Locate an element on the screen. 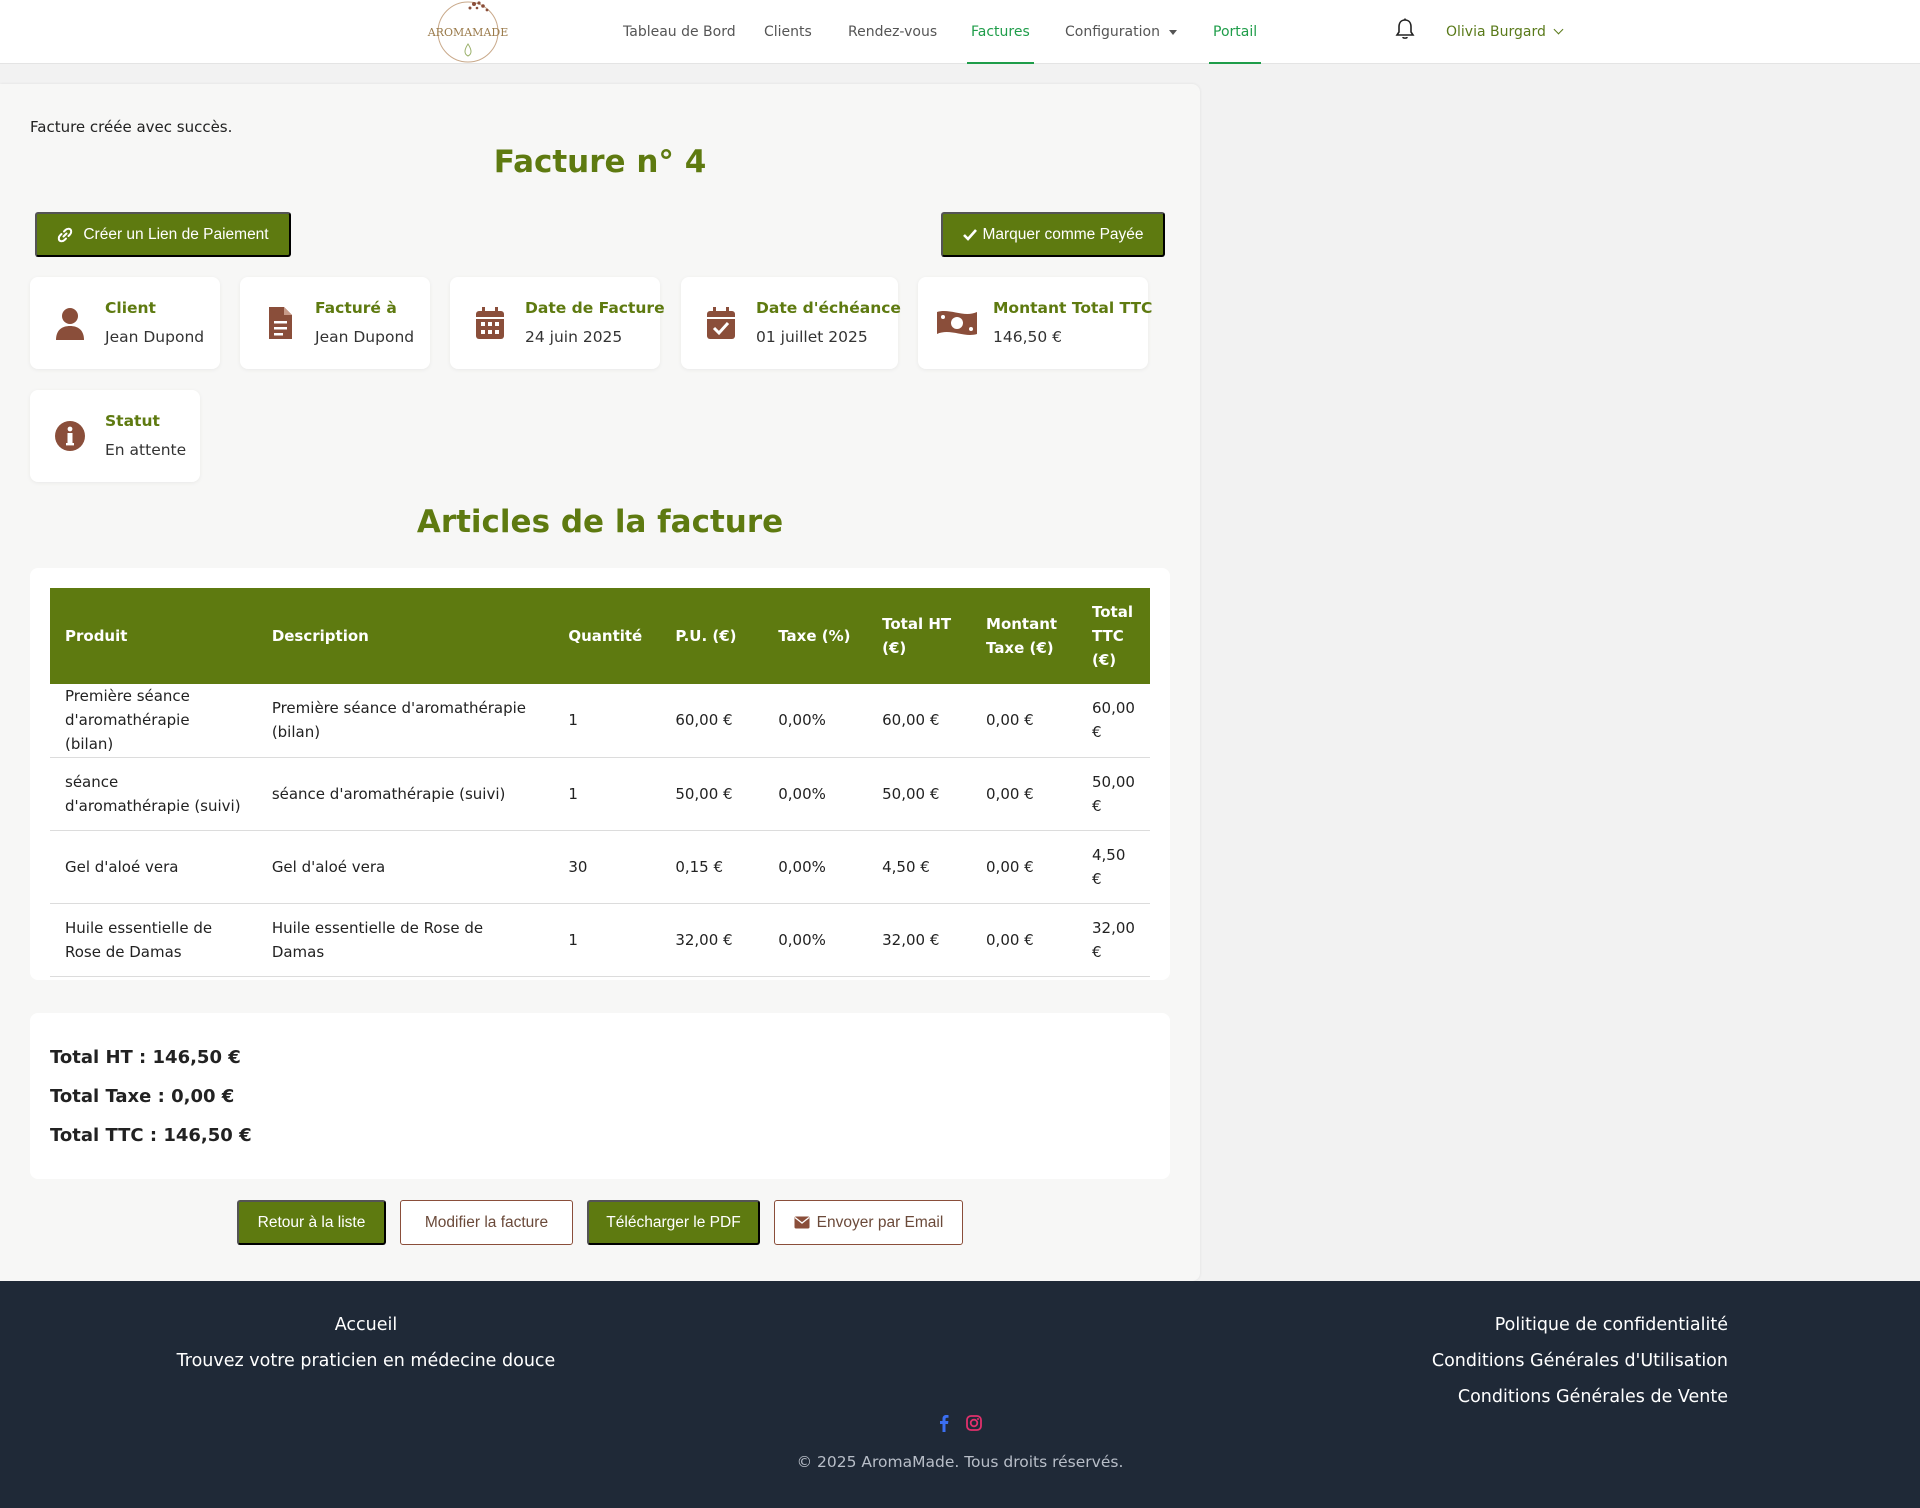 Image resolution: width=1920 pixels, height=1508 pixels. nav-configuration-label: Configuration is located at coordinates (1112, 32).